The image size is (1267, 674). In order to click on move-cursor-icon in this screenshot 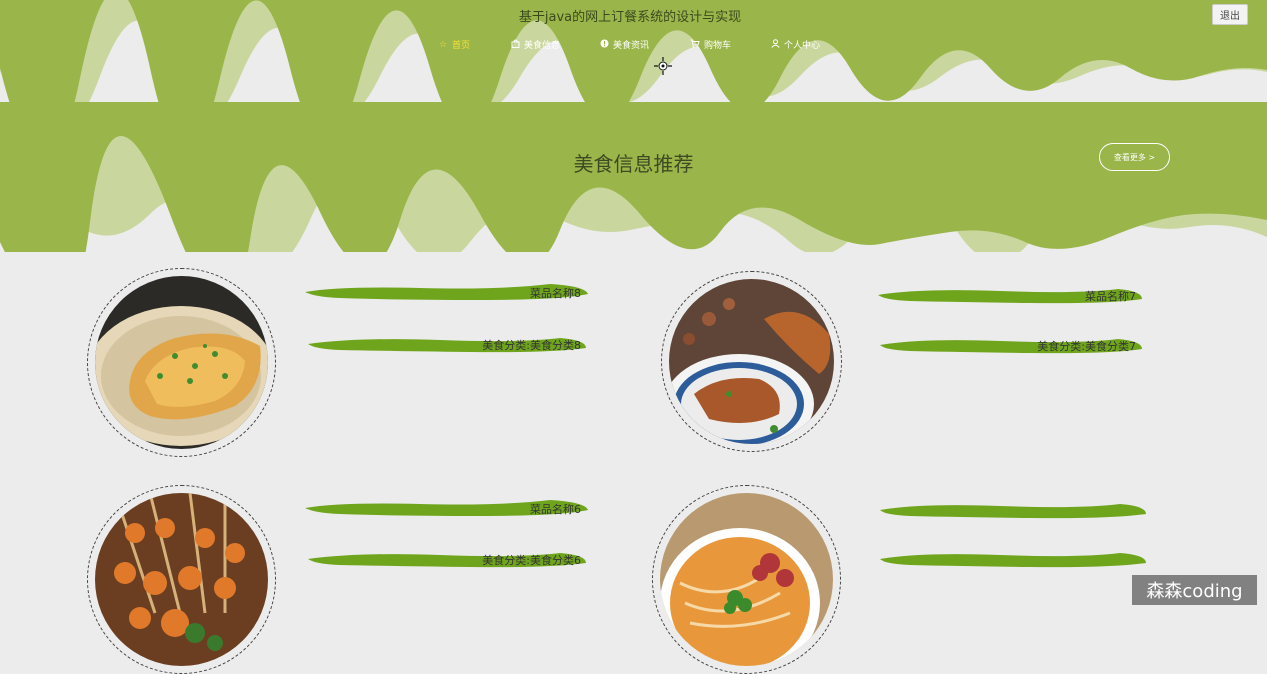, I will do `click(663, 66)`.